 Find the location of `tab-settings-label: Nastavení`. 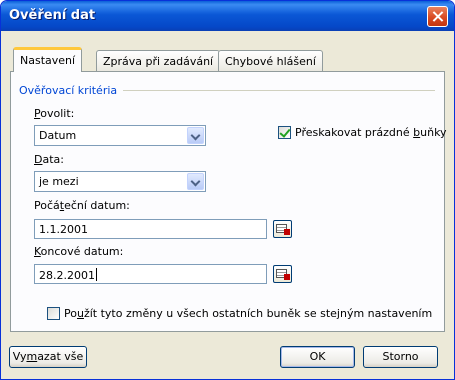

tab-settings-label: Nastavení is located at coordinates (48, 60).